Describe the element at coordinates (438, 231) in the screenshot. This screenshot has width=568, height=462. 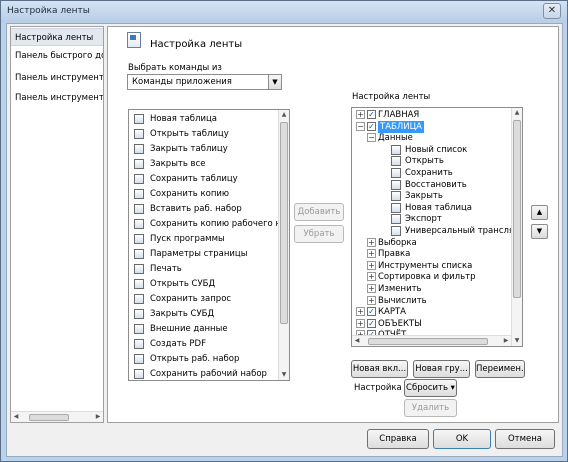
I see `tree-node: Универсальный транслято` at that location.